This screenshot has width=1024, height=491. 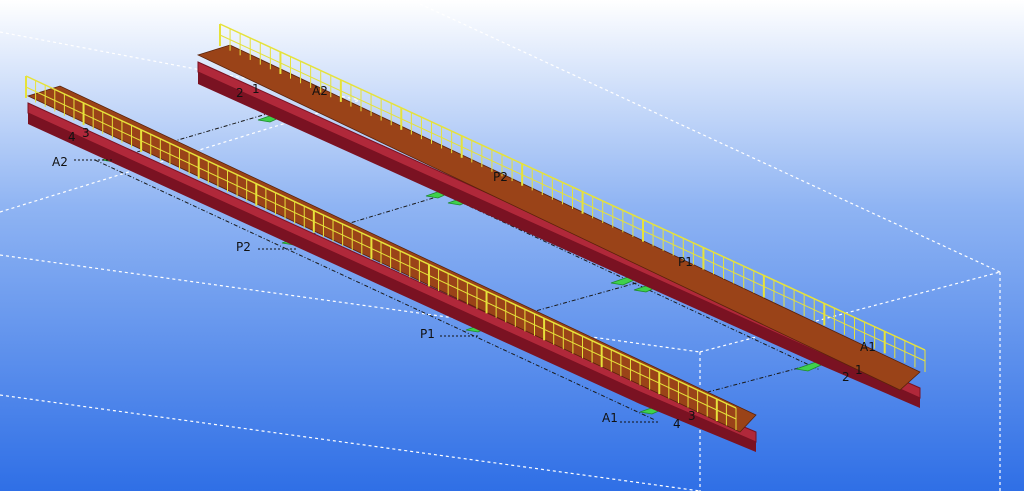 What do you see at coordinates (240, 93) in the screenshot?
I see `label-right-g2-start: 2` at bounding box center [240, 93].